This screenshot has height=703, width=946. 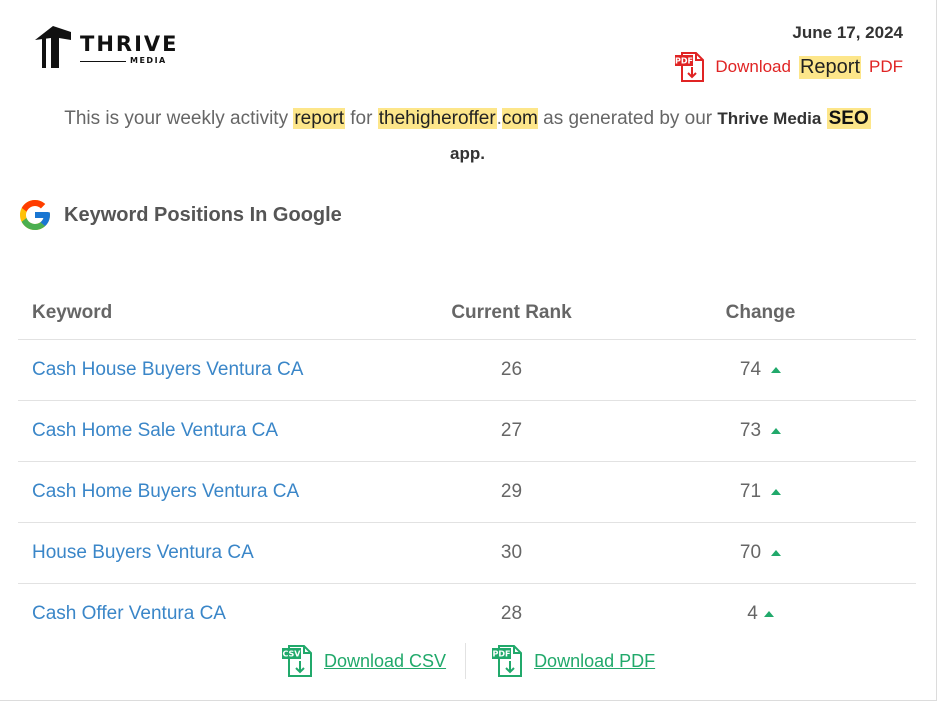 I want to click on header-change: Change, so click(x=760, y=312).